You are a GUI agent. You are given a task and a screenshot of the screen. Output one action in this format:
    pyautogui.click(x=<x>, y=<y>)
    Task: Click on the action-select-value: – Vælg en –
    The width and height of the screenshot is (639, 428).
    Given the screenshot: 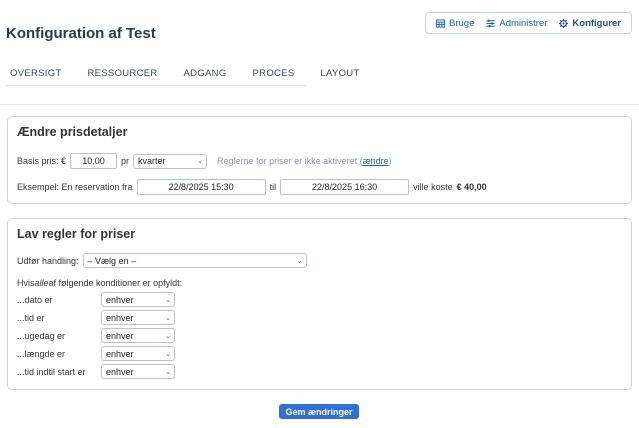 What is the action you would take?
    pyautogui.click(x=112, y=260)
    